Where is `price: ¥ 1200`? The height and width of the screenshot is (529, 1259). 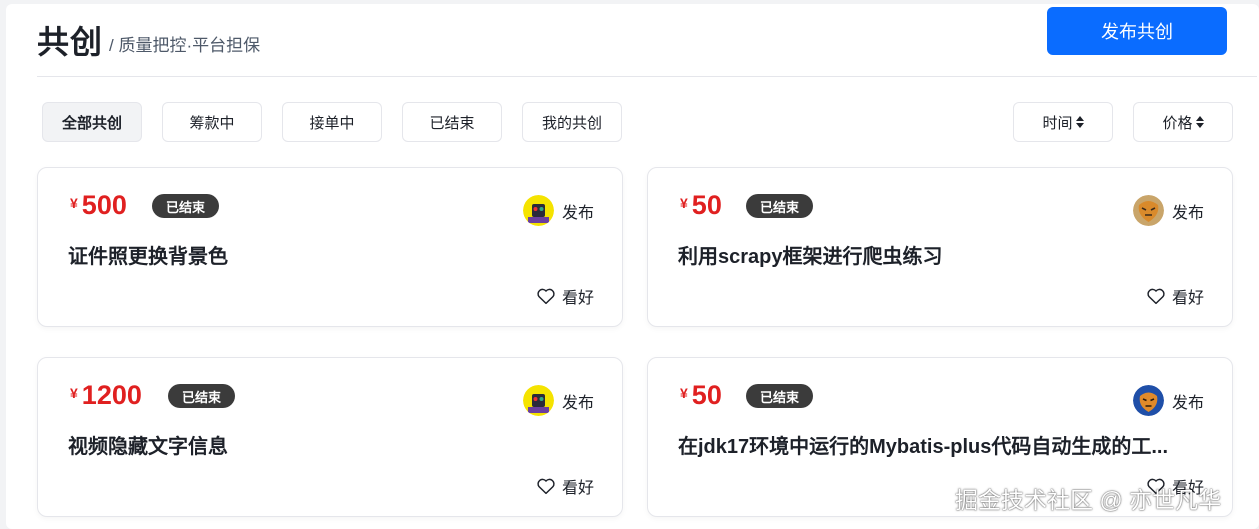 price: ¥ 1200 is located at coordinates (106, 395).